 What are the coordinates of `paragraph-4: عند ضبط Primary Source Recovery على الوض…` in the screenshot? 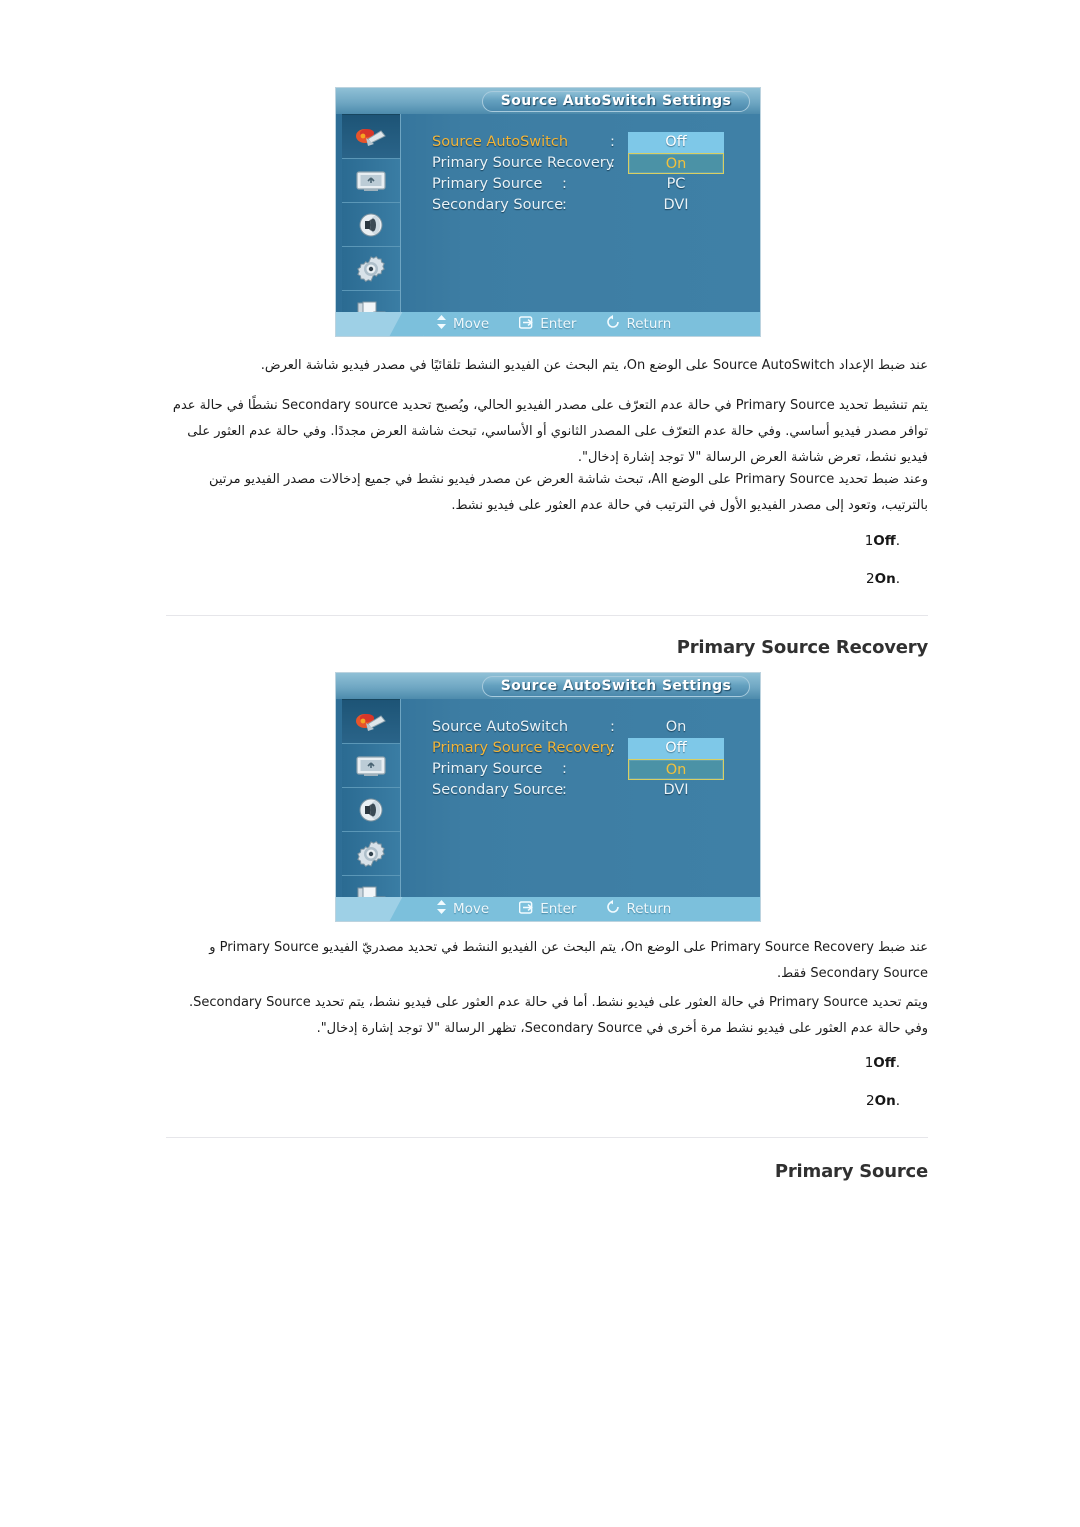 It's located at (568, 960).